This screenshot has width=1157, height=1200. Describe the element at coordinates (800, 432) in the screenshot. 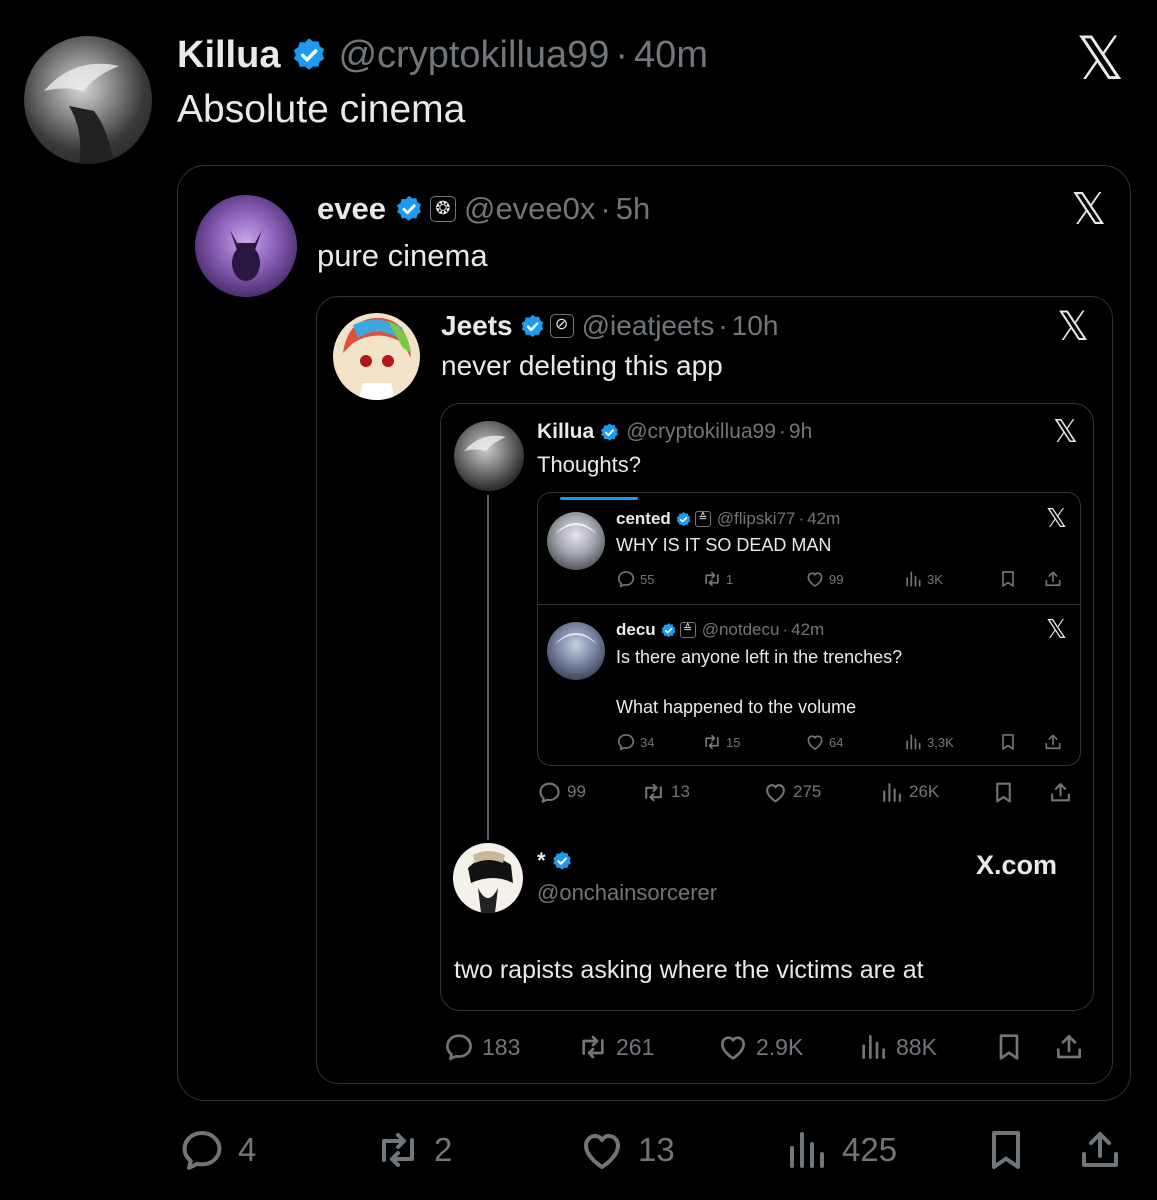

I see `post-time: 9h` at that location.